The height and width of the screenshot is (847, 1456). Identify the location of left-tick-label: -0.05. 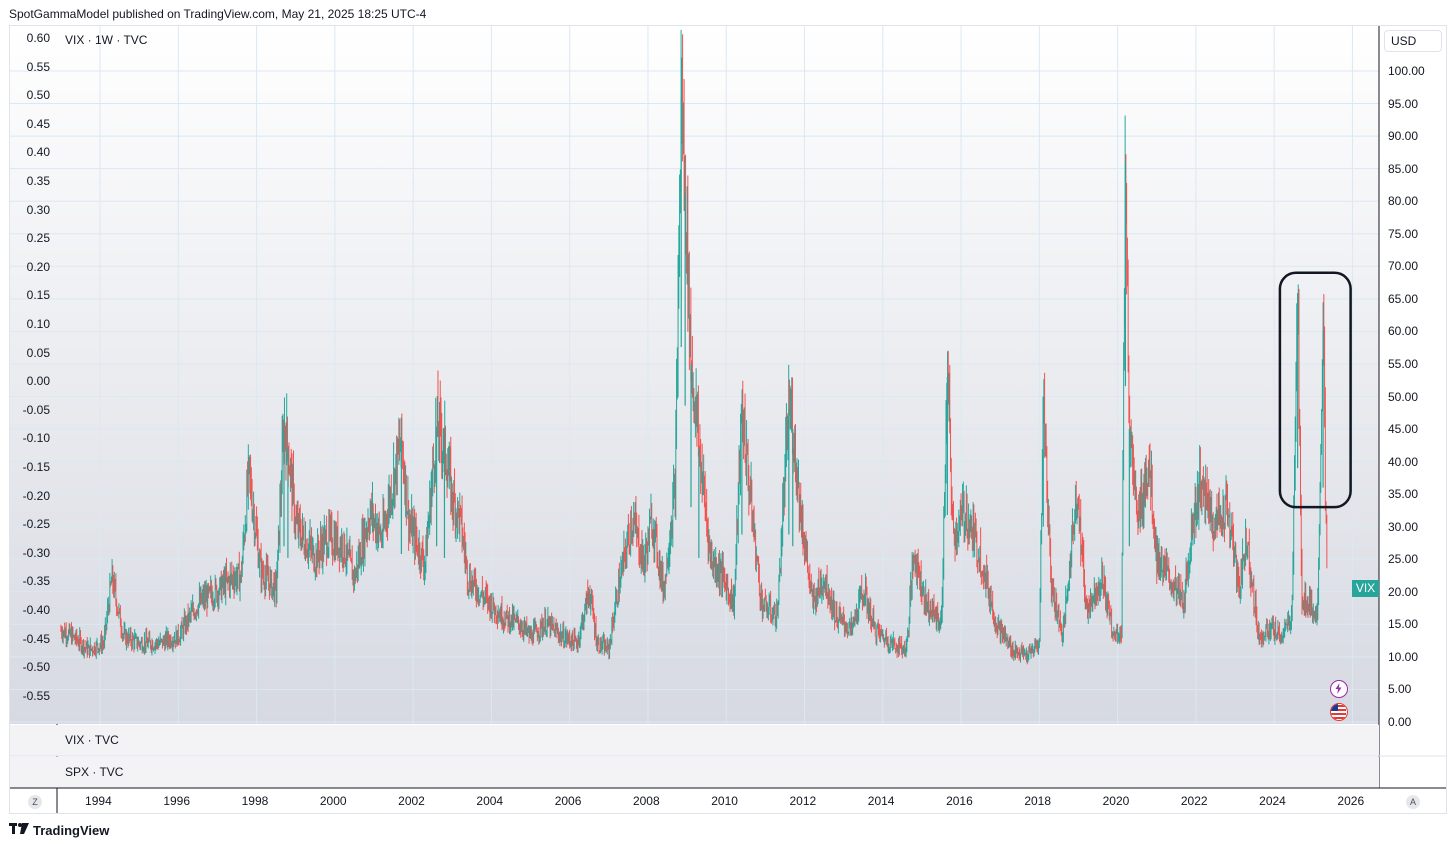
(36, 409).